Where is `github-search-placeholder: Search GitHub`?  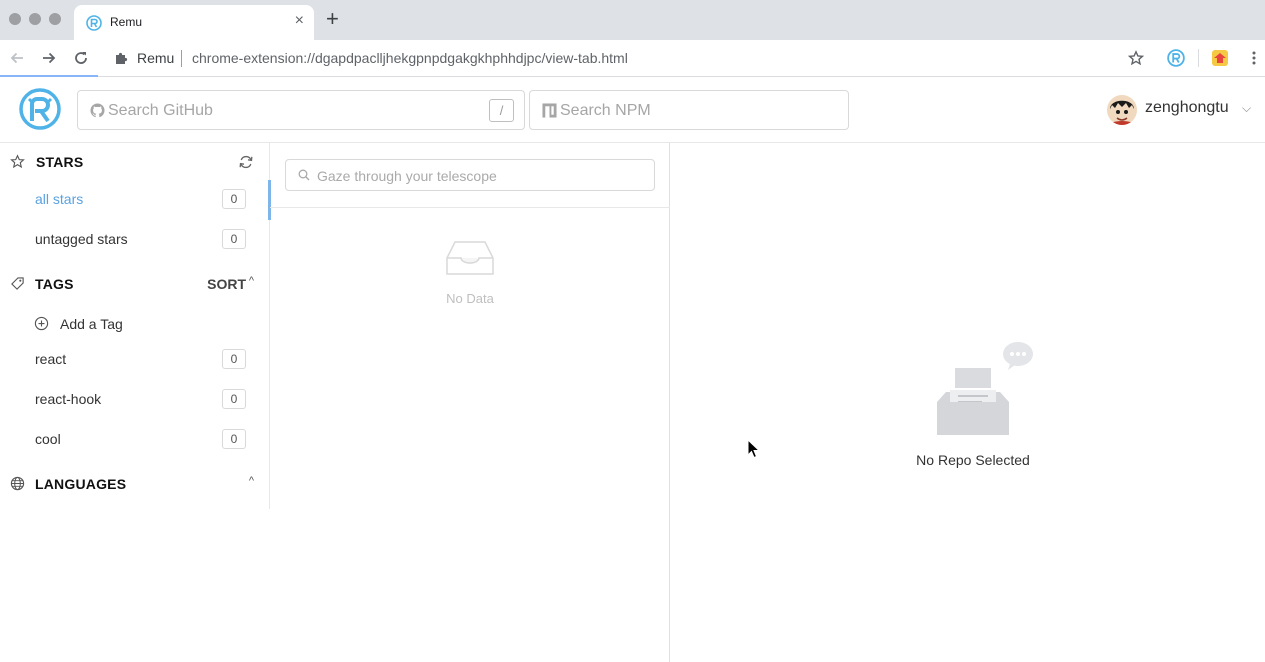
github-search-placeholder: Search GitHub is located at coordinates (160, 110).